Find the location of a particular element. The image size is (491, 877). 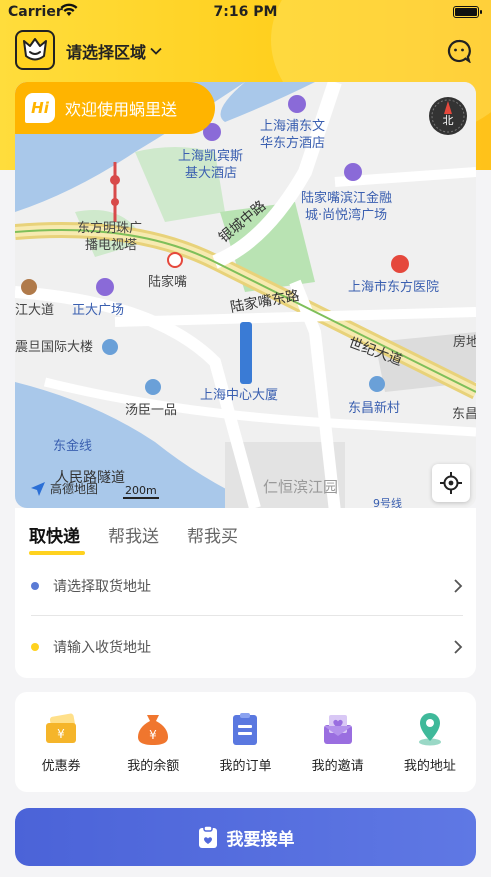

compass-icon: 北 is located at coordinates (448, 116).